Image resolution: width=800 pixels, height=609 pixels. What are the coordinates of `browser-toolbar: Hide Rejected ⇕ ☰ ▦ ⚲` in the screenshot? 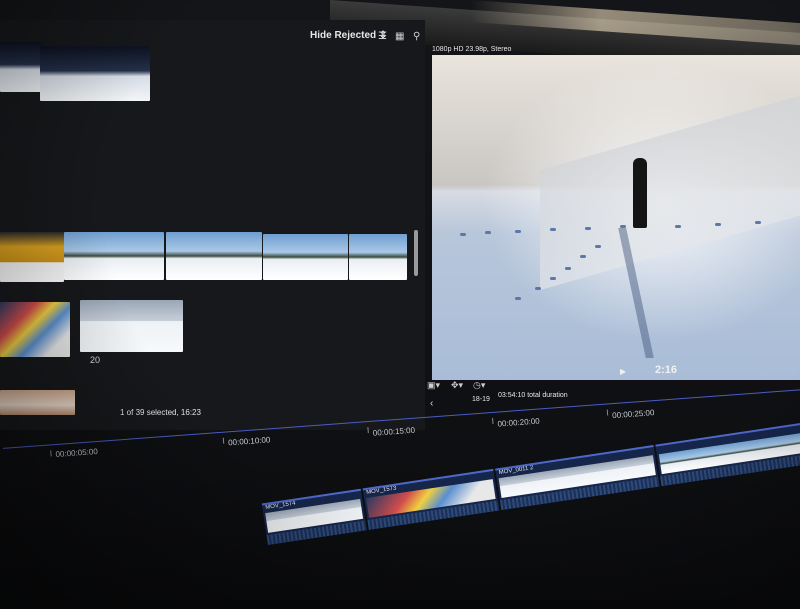 It's located at (365, 36).